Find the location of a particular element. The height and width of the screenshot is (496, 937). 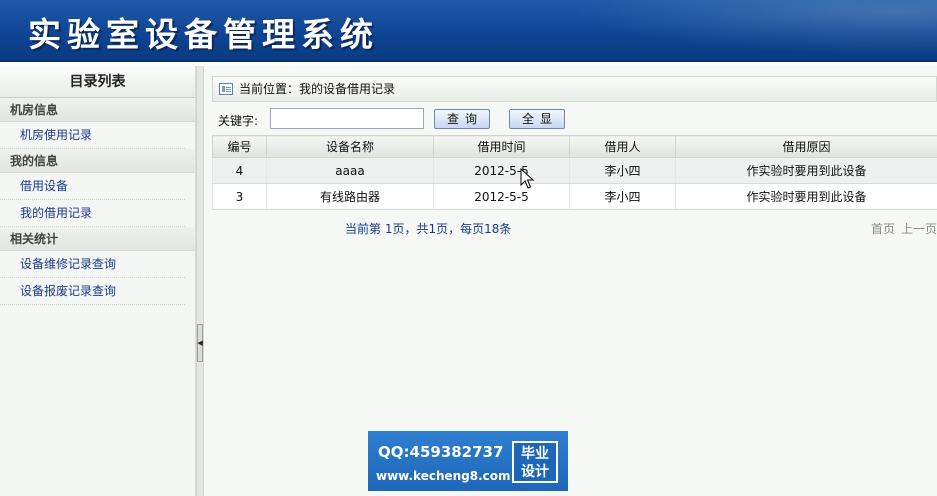

watermark-banner: QQ:459382737 www.kecheng8.com 毕业 设计 is located at coordinates (468, 461).